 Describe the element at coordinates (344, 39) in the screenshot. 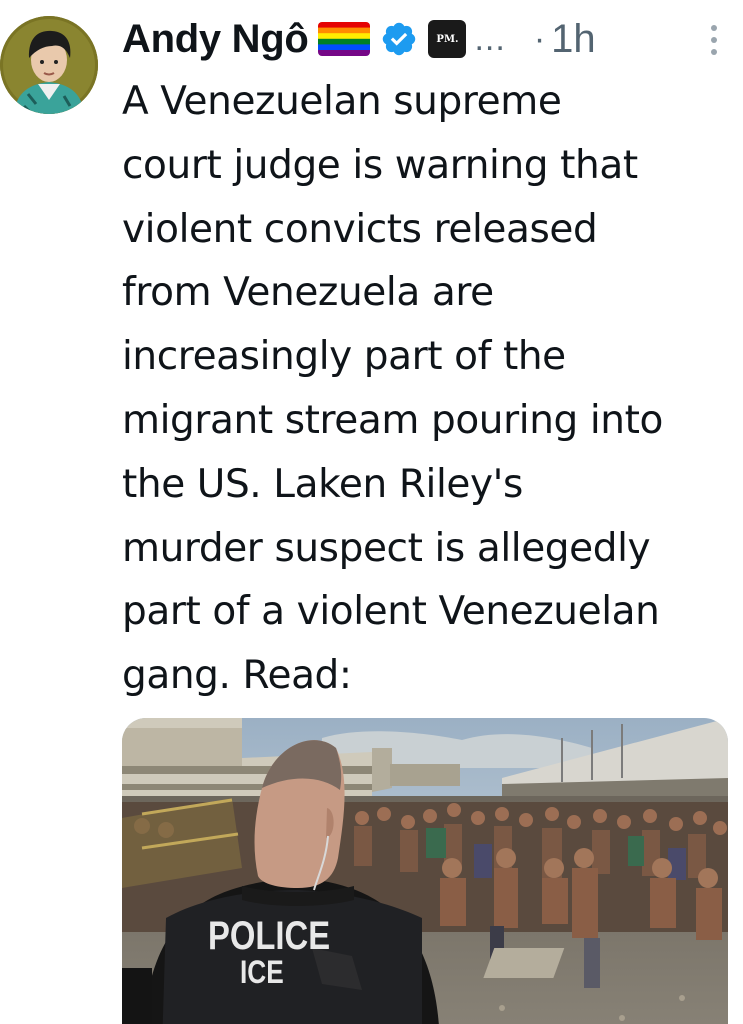

I see `rainbow-flag-icon` at that location.